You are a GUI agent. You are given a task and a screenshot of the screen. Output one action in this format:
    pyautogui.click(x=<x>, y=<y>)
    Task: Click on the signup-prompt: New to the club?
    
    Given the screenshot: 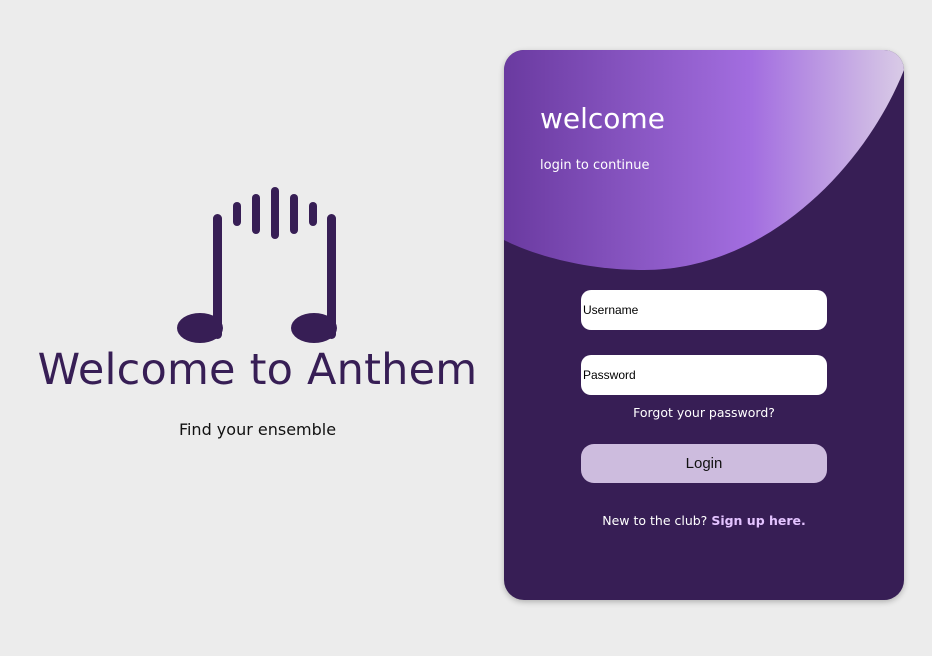 What is the action you would take?
    pyautogui.click(x=655, y=520)
    